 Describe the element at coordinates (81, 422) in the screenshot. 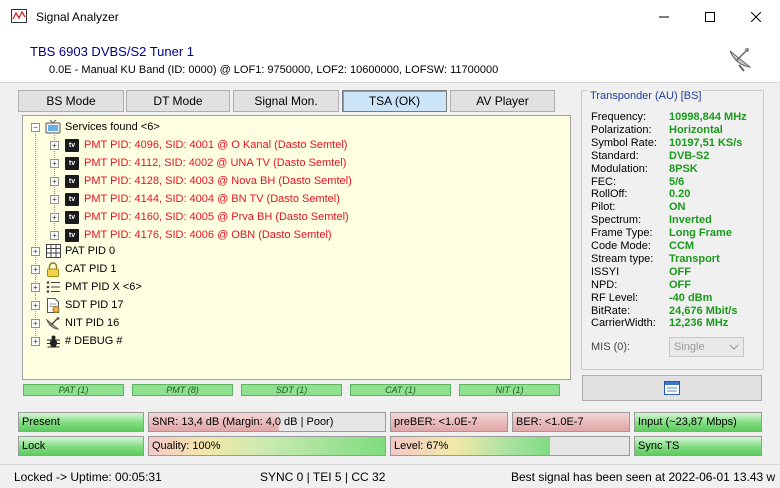

I see `present-indicator: Present` at that location.